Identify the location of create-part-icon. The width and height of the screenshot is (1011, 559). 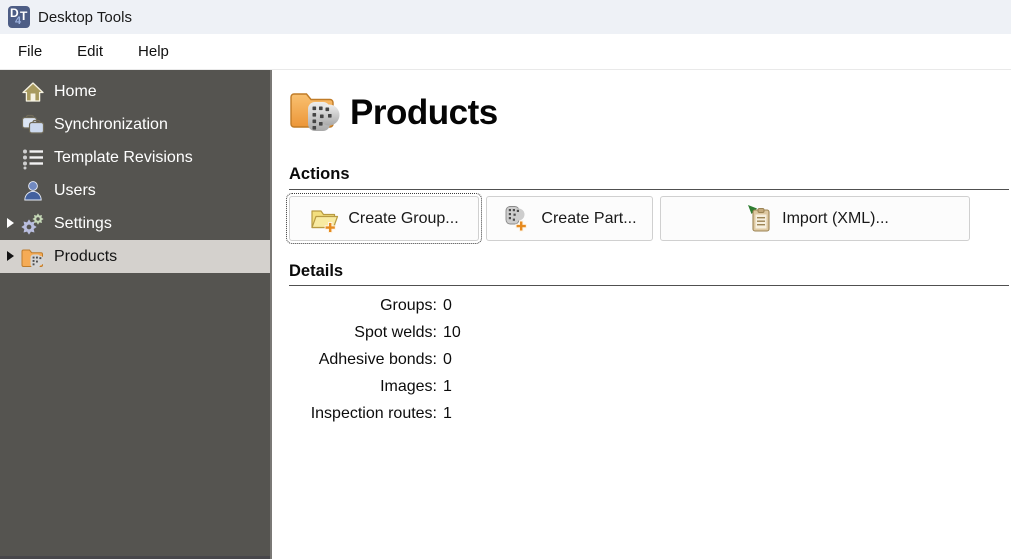
(516, 219).